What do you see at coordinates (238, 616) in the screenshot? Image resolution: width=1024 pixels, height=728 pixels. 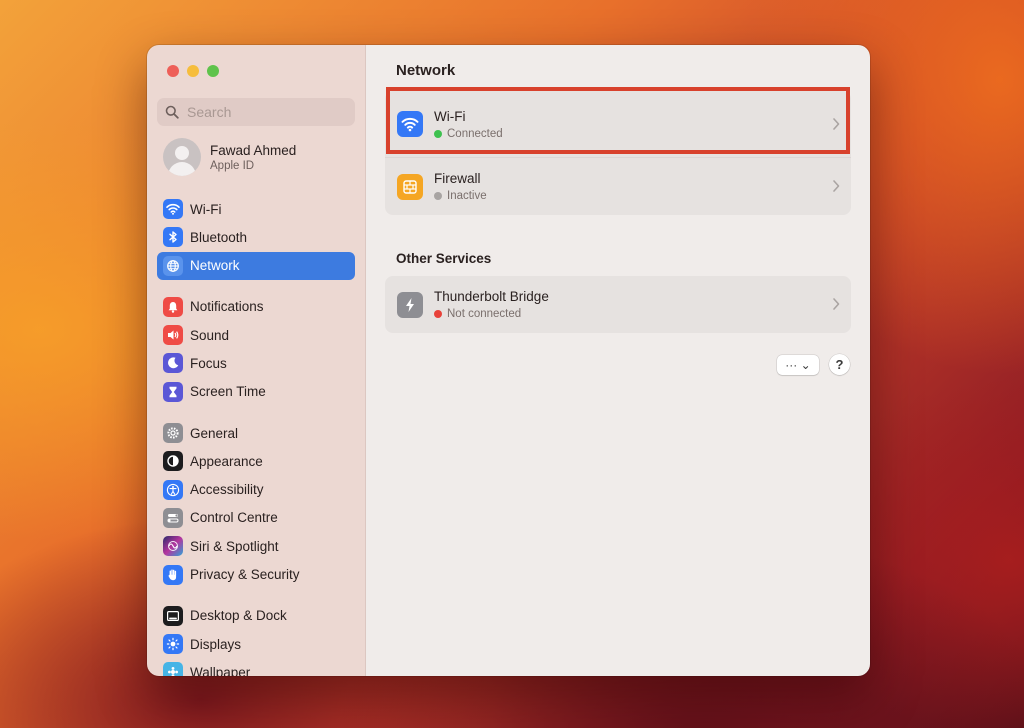 I see `sidebar-item-label: Desktop & Dock` at bounding box center [238, 616].